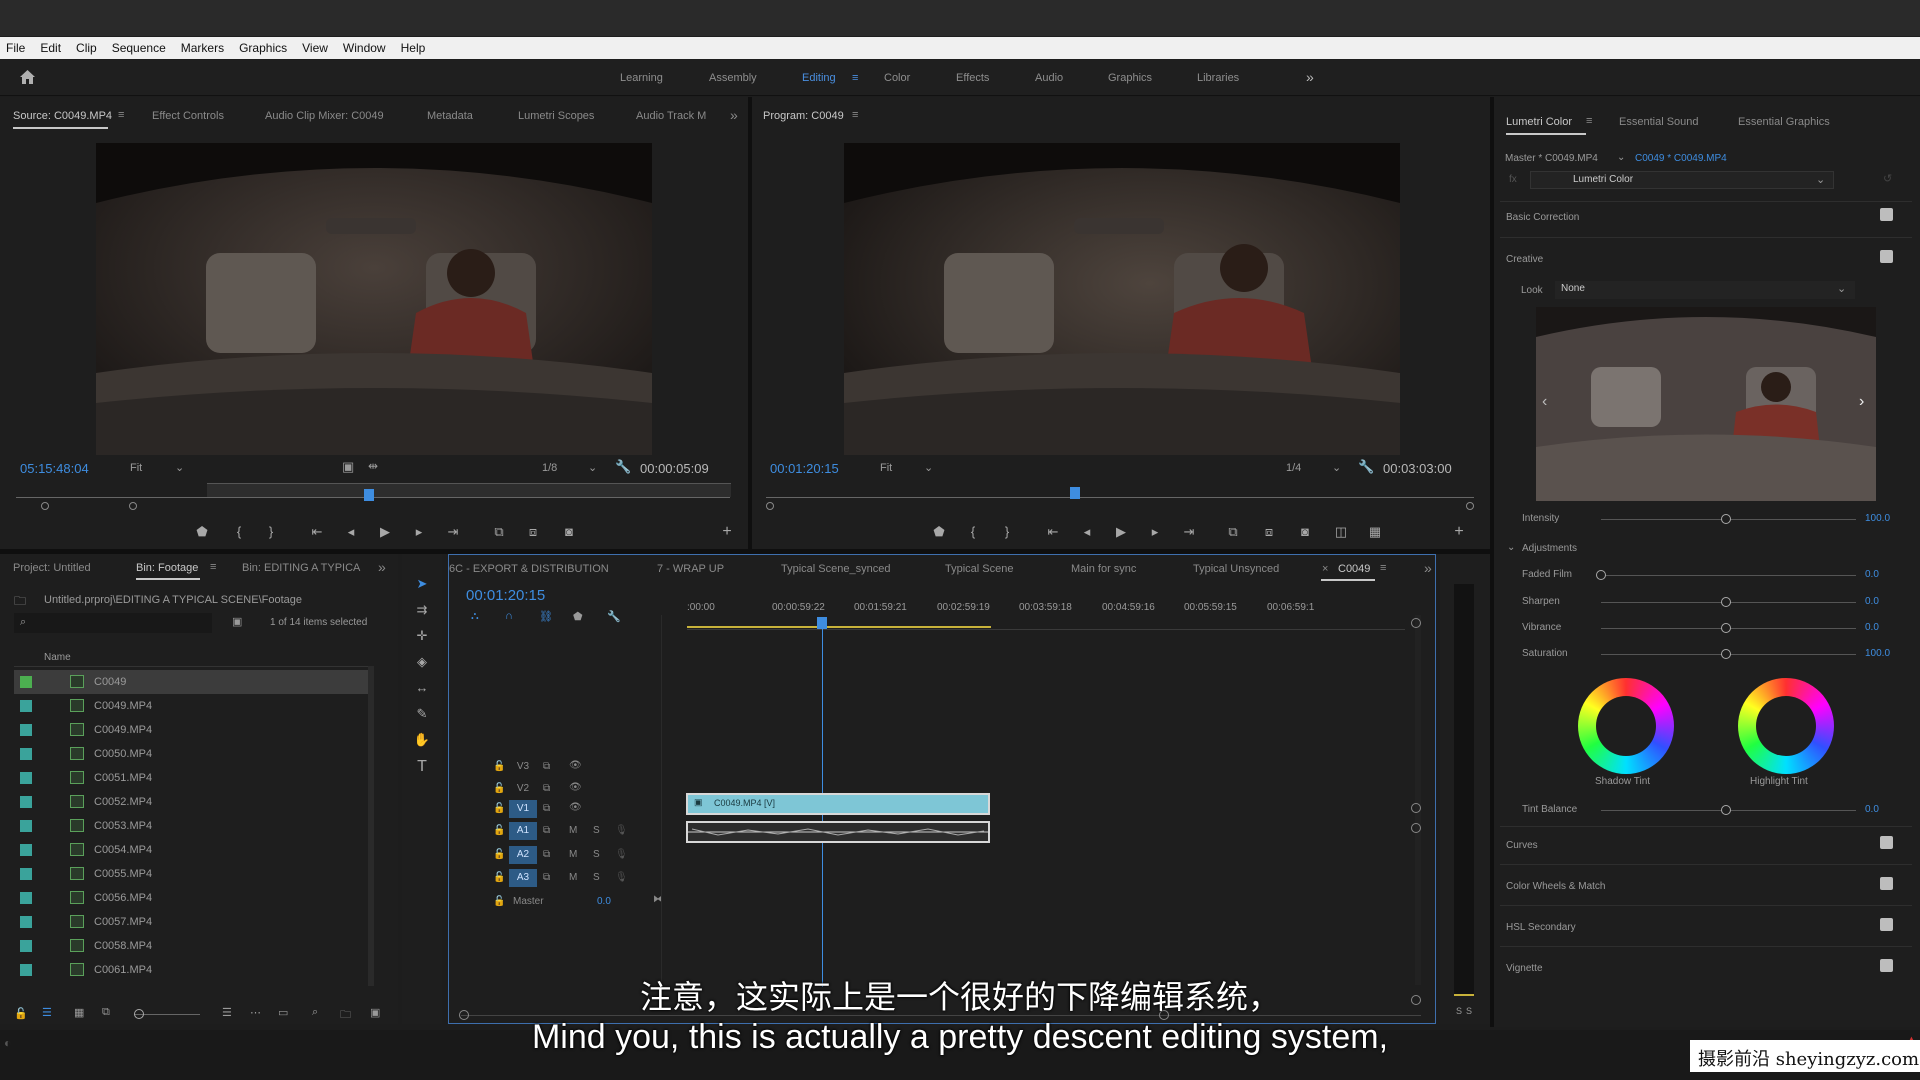 The image size is (1920, 1080). Describe the element at coordinates (690, 569) in the screenshot. I see `tab-sequence-wrap-up: 7 - WRAP UP` at that location.